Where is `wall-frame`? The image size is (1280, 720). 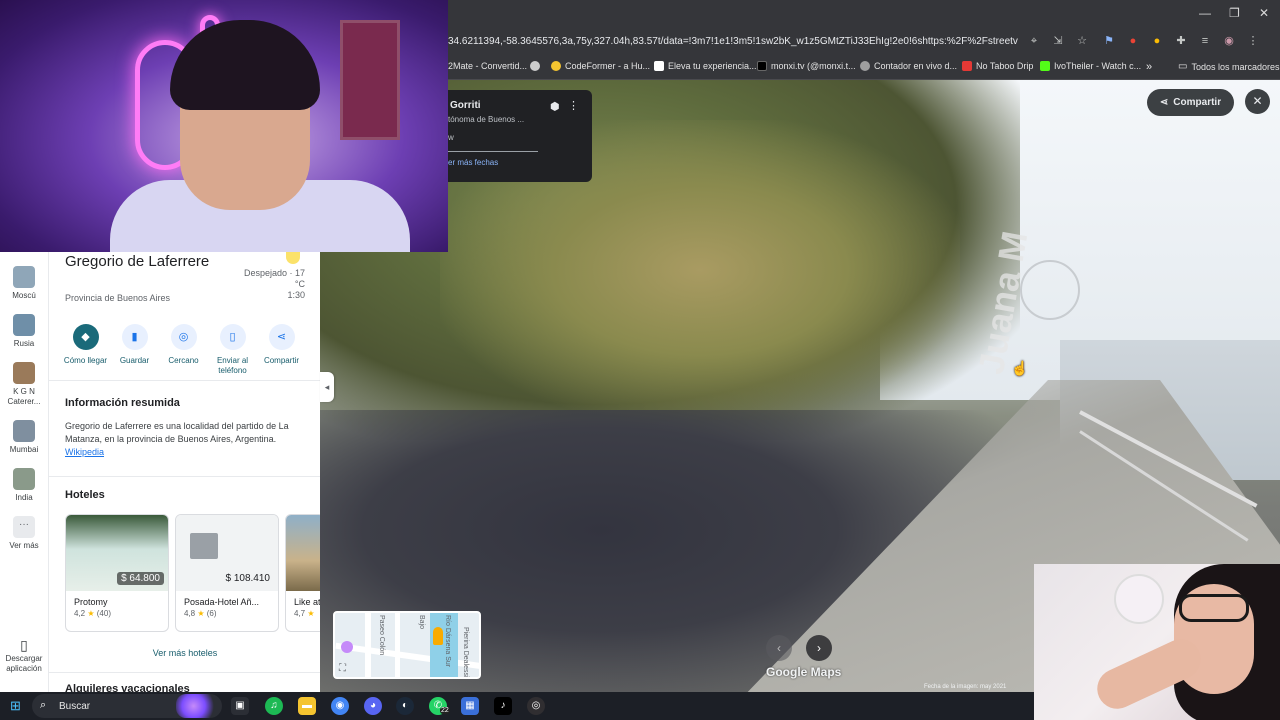
wall-frame is located at coordinates (370, 80).